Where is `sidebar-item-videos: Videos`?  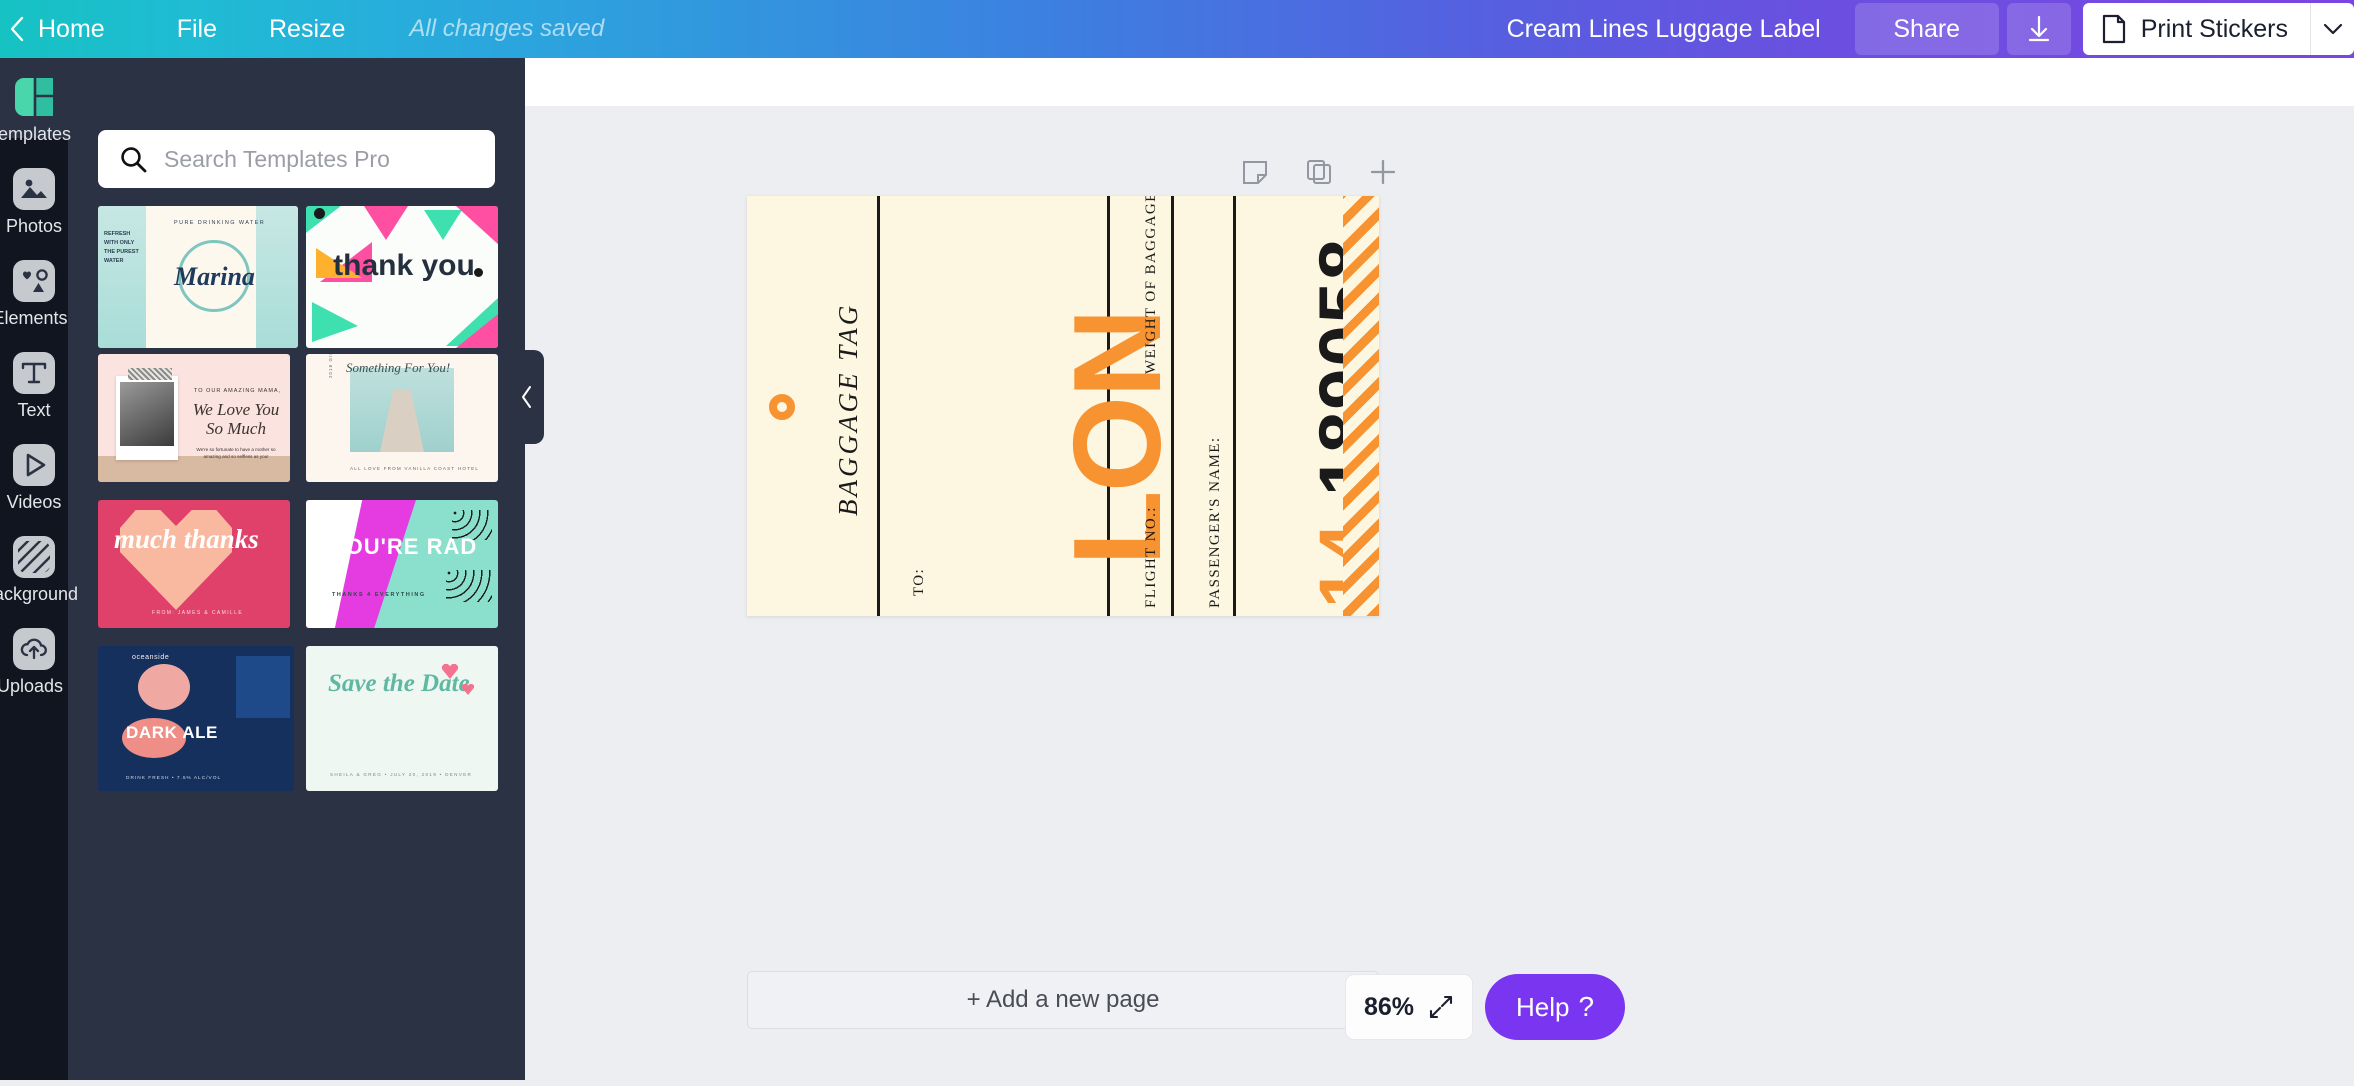 sidebar-item-videos: Videos is located at coordinates (34, 478).